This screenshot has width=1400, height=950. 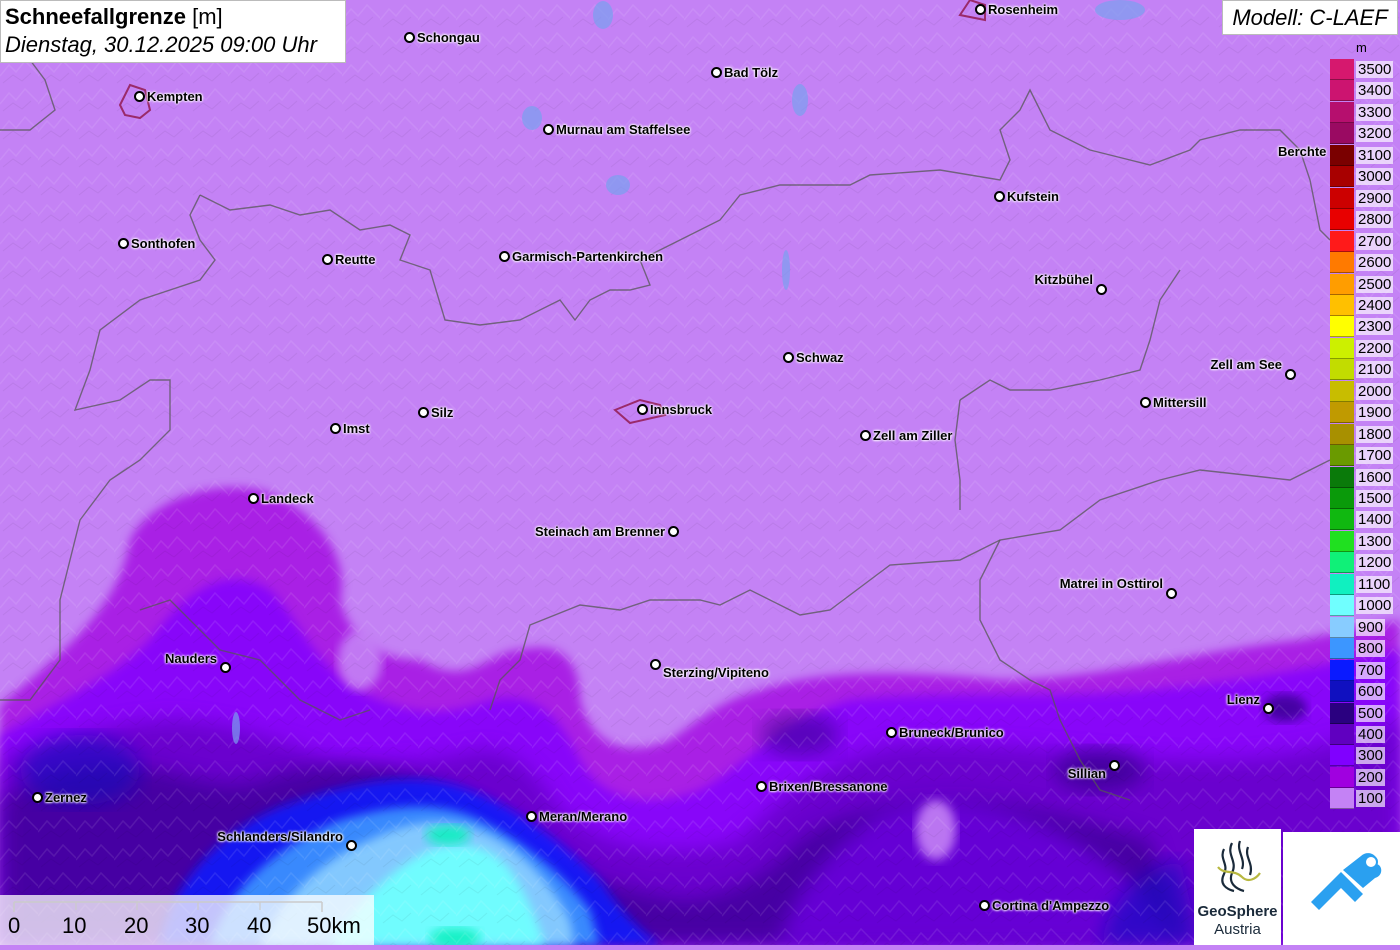 What do you see at coordinates (951, 732) in the screenshot?
I see `city-label: Bruneck/Brunico` at bounding box center [951, 732].